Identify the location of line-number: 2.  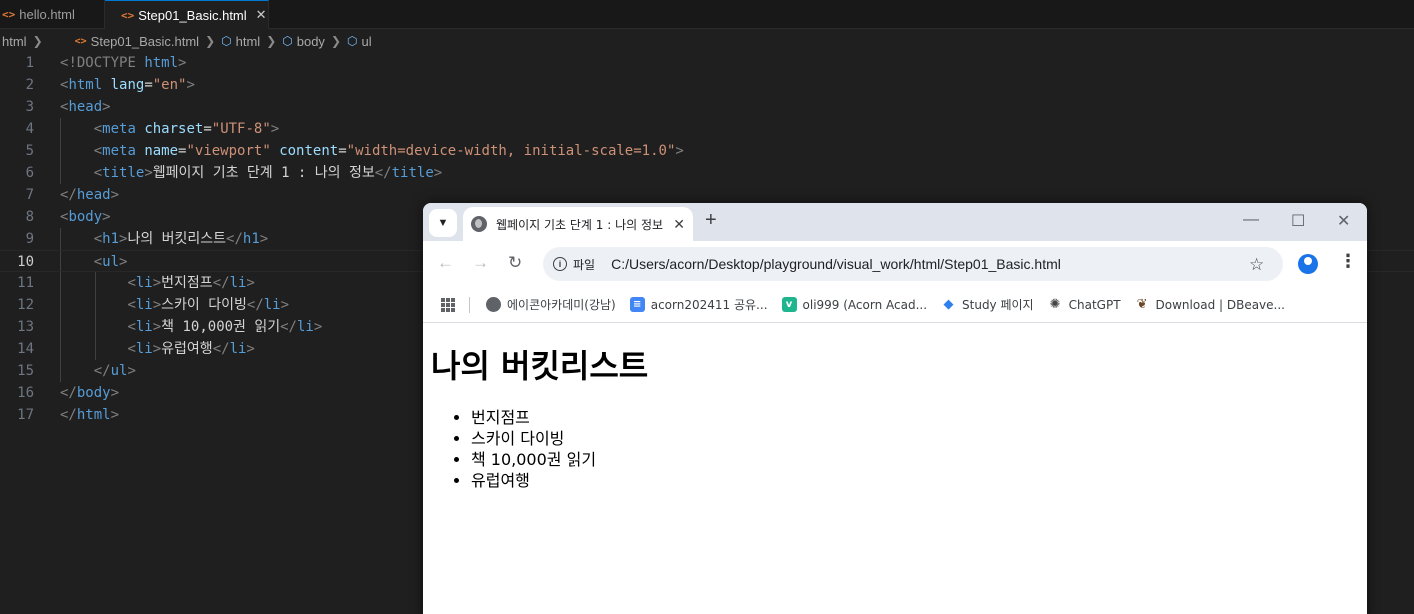
(29, 85).